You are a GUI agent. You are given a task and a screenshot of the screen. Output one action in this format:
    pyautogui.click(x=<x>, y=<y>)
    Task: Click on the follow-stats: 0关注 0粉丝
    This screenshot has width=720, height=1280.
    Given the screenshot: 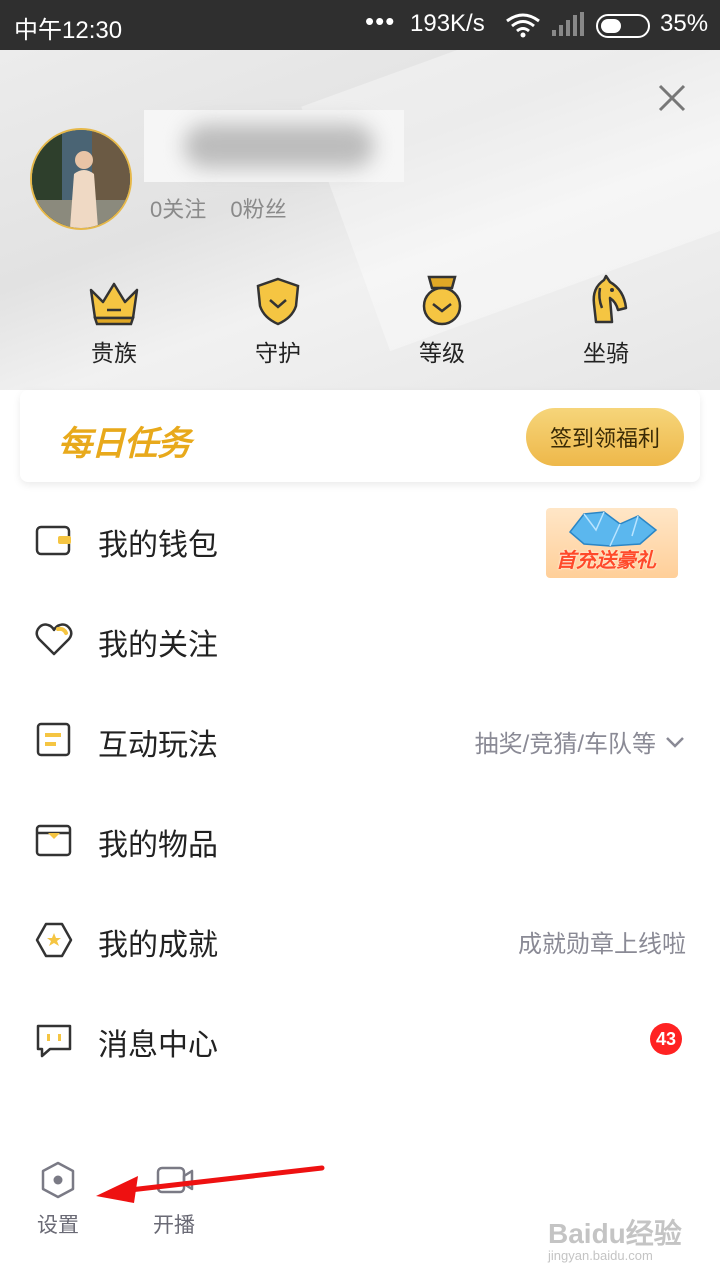 What is the action you would take?
    pyautogui.click(x=227, y=208)
    